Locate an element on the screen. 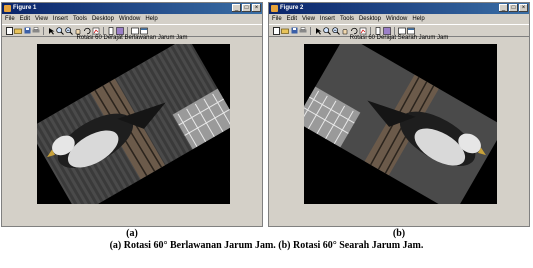 The width and height of the screenshot is (533, 268). window-title: Figure 2 is located at coordinates (292, 8).